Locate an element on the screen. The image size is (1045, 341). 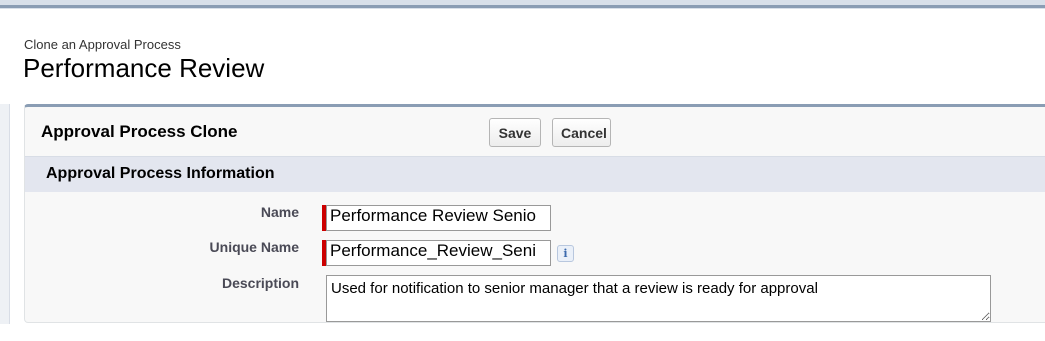
page-subtitle: Clone an Approval Process is located at coordinates (102, 44).